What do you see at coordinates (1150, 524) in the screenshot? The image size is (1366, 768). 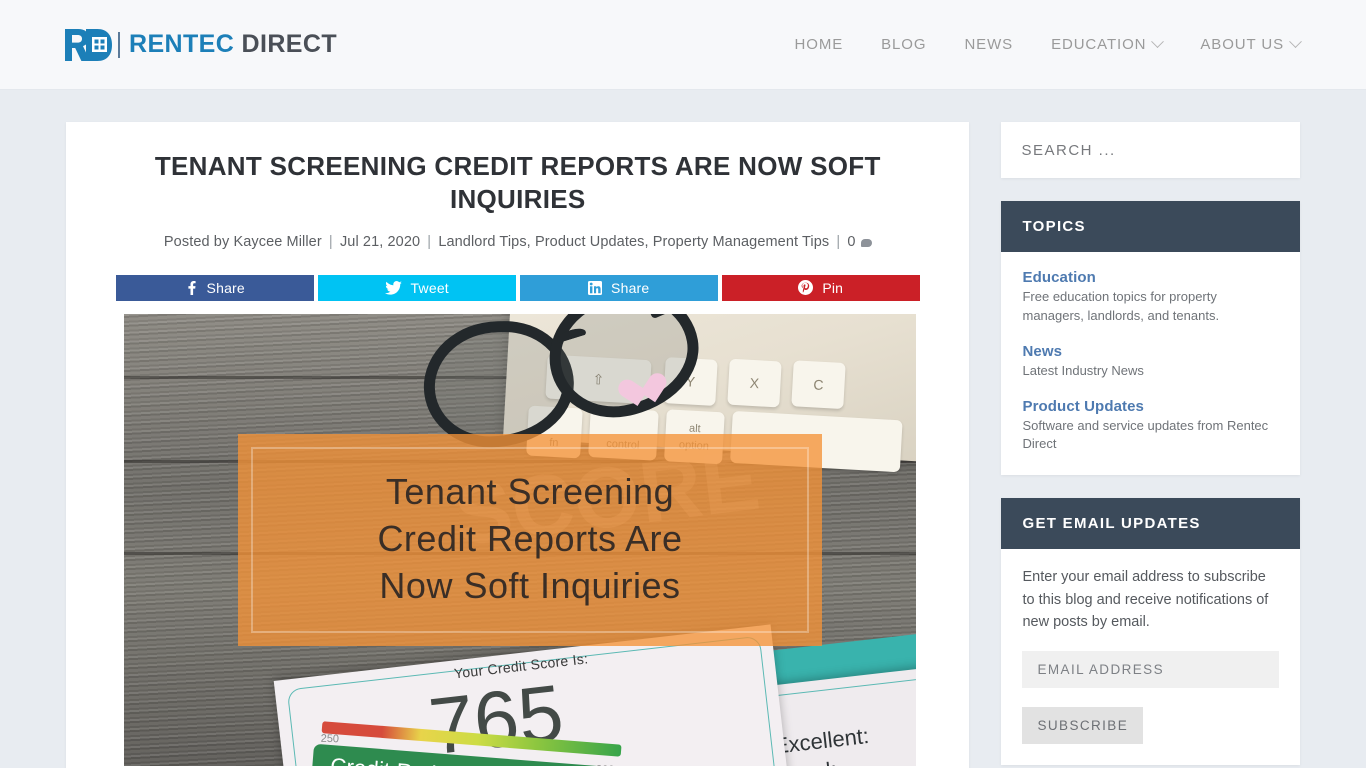 I see `email-updates-title: GET EMAIL UPDATES` at bounding box center [1150, 524].